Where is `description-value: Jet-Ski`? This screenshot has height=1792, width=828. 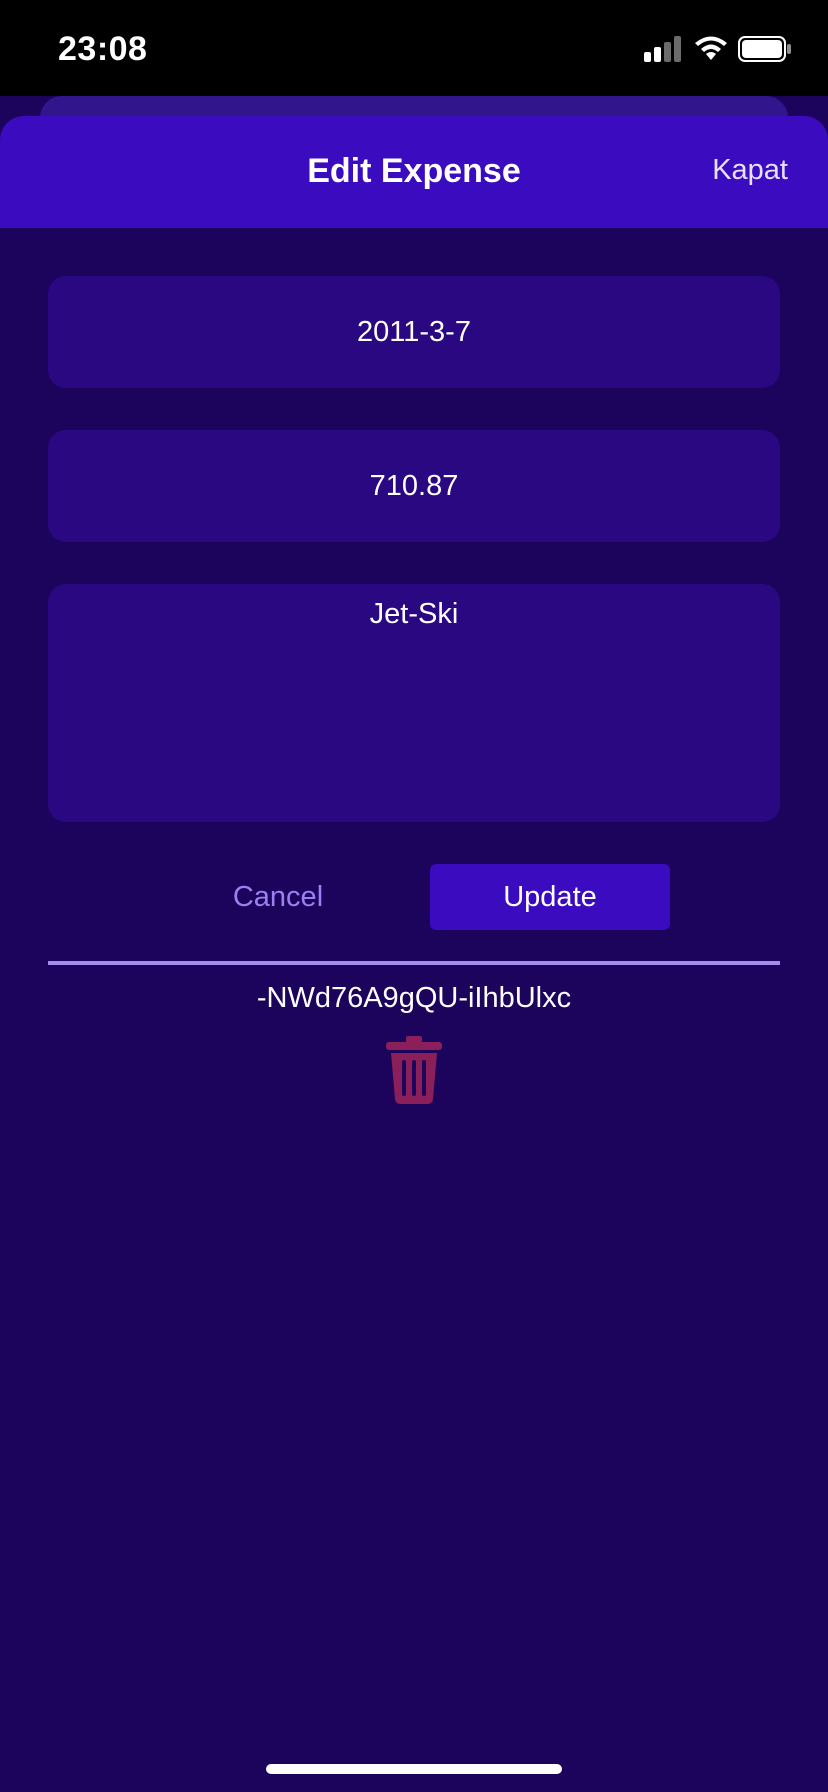
description-value: Jet-Ski is located at coordinates (414, 614).